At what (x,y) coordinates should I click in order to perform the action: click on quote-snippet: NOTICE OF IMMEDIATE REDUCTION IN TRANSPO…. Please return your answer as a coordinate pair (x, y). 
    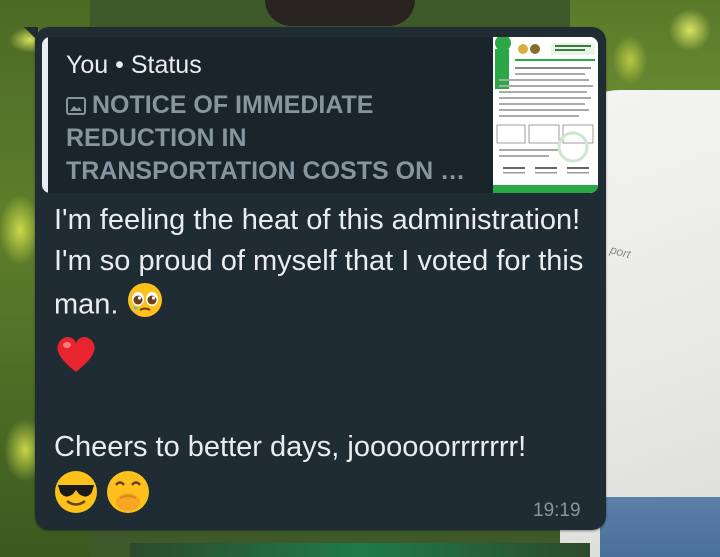
    Looking at the image, I should click on (266, 138).